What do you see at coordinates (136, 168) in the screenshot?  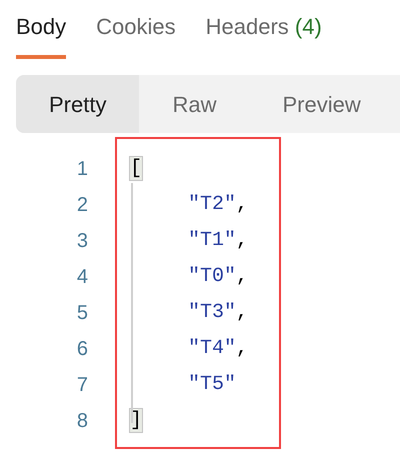 I see `bracket-match: [` at bounding box center [136, 168].